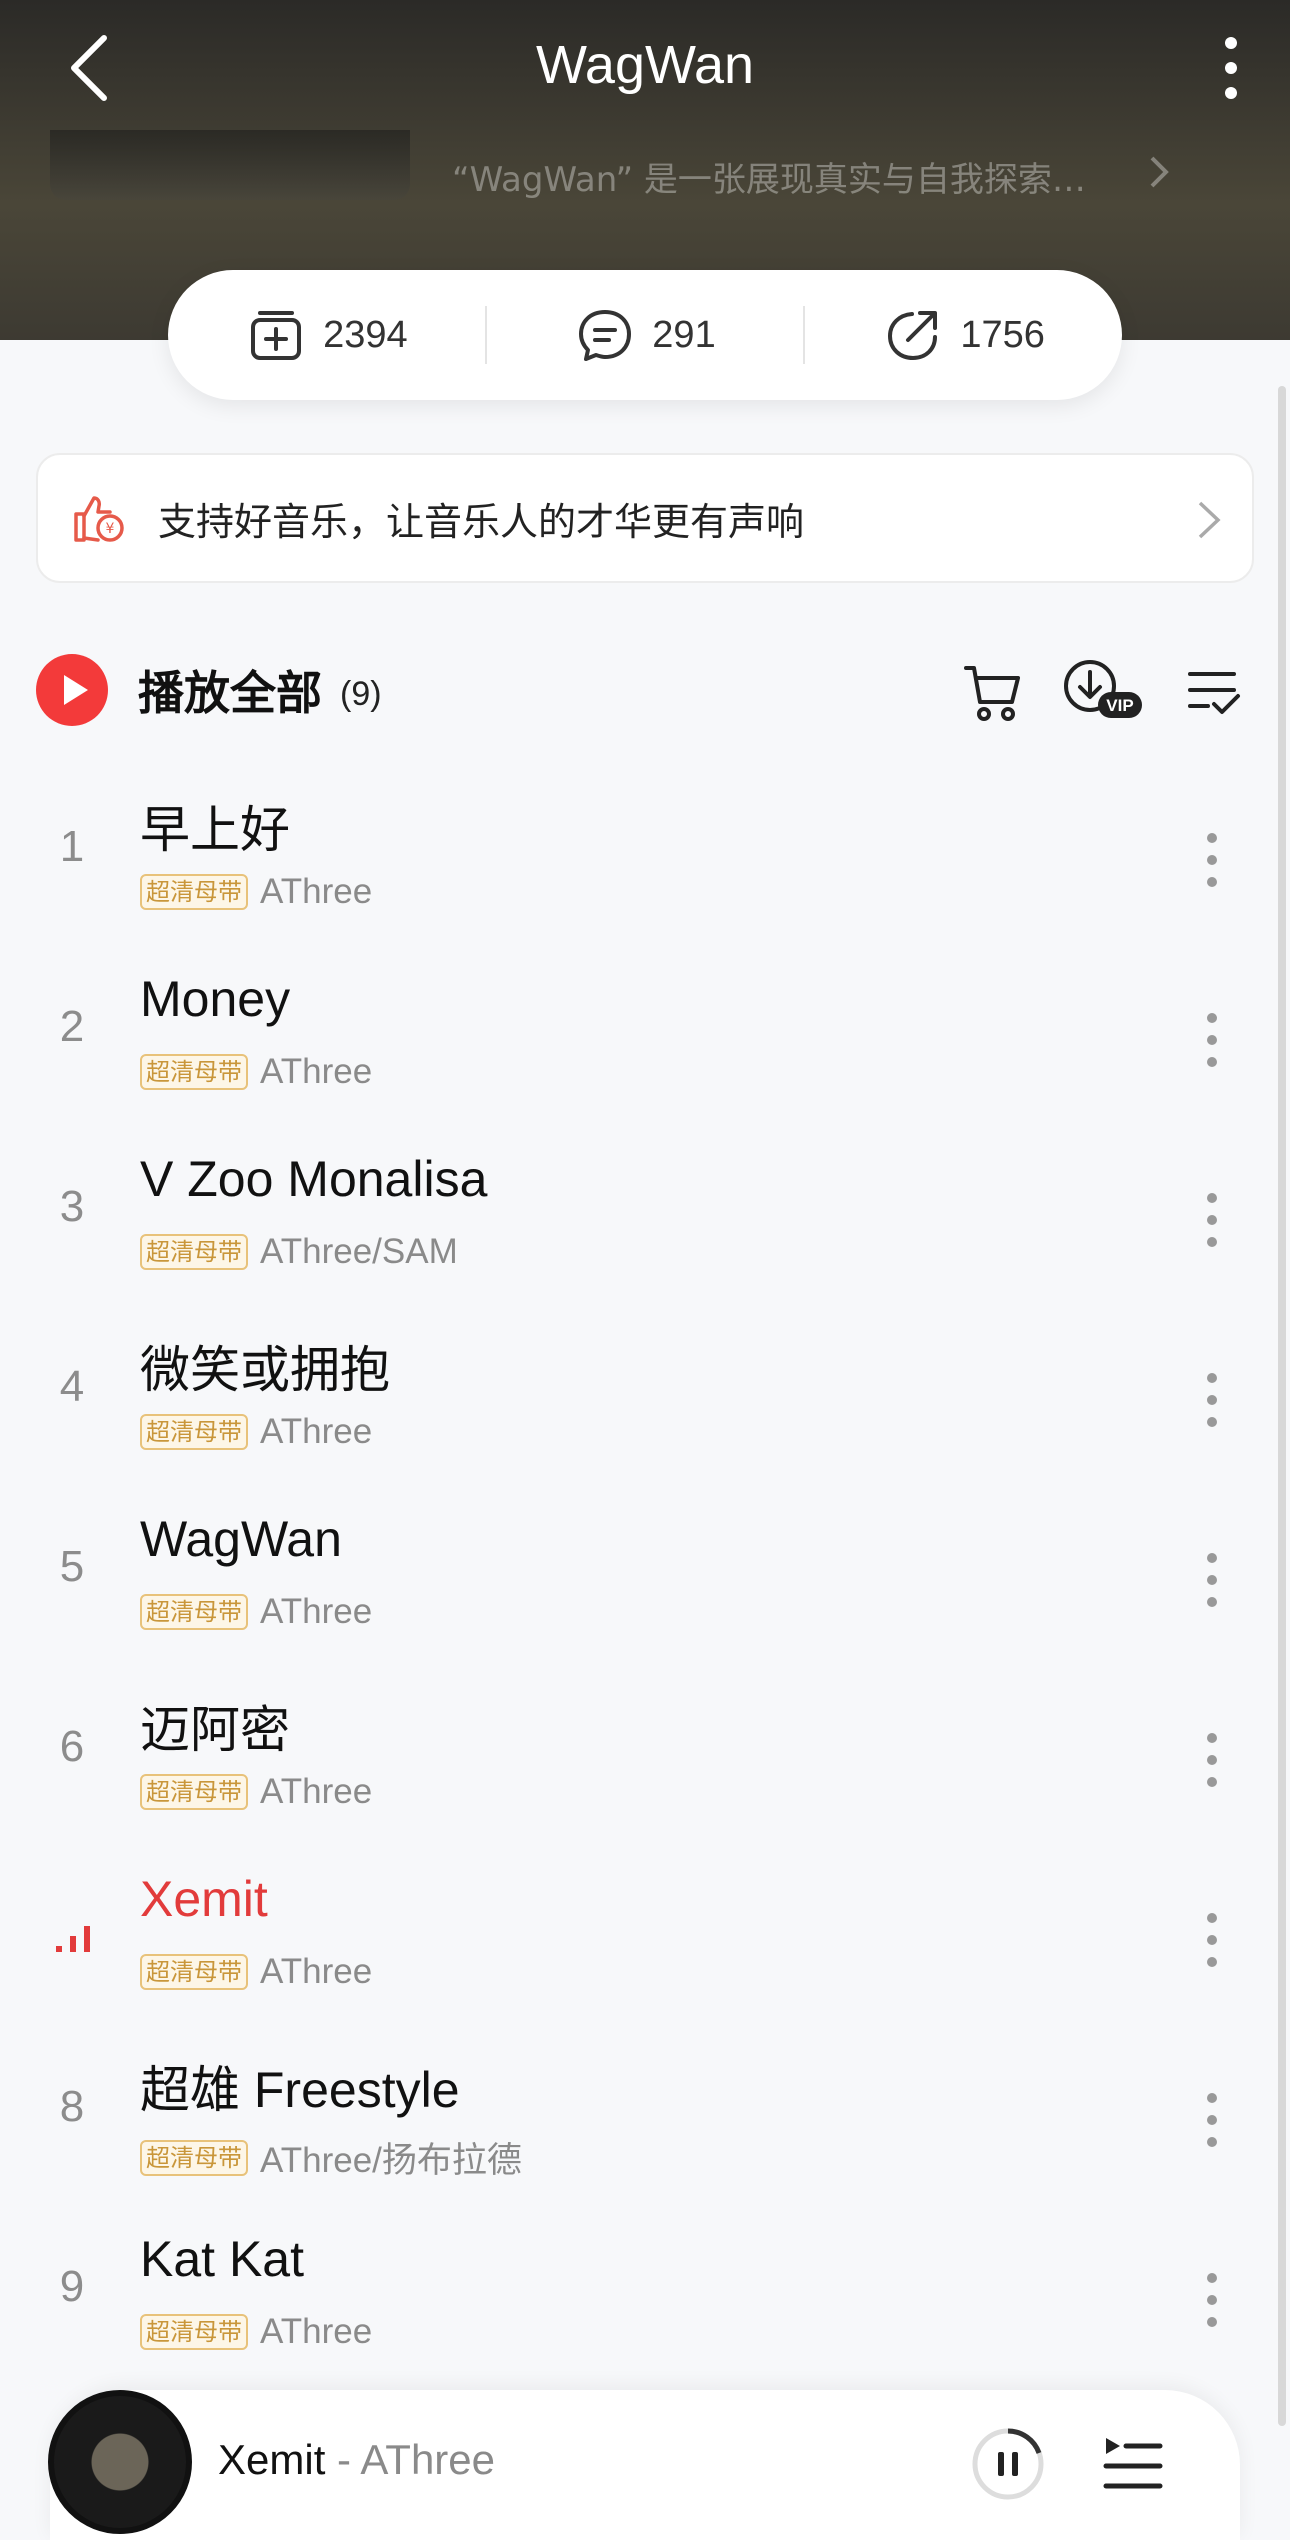  Describe the element at coordinates (356, 2460) in the screenshot. I see `now-playing-title: Xemit - AThree` at that location.